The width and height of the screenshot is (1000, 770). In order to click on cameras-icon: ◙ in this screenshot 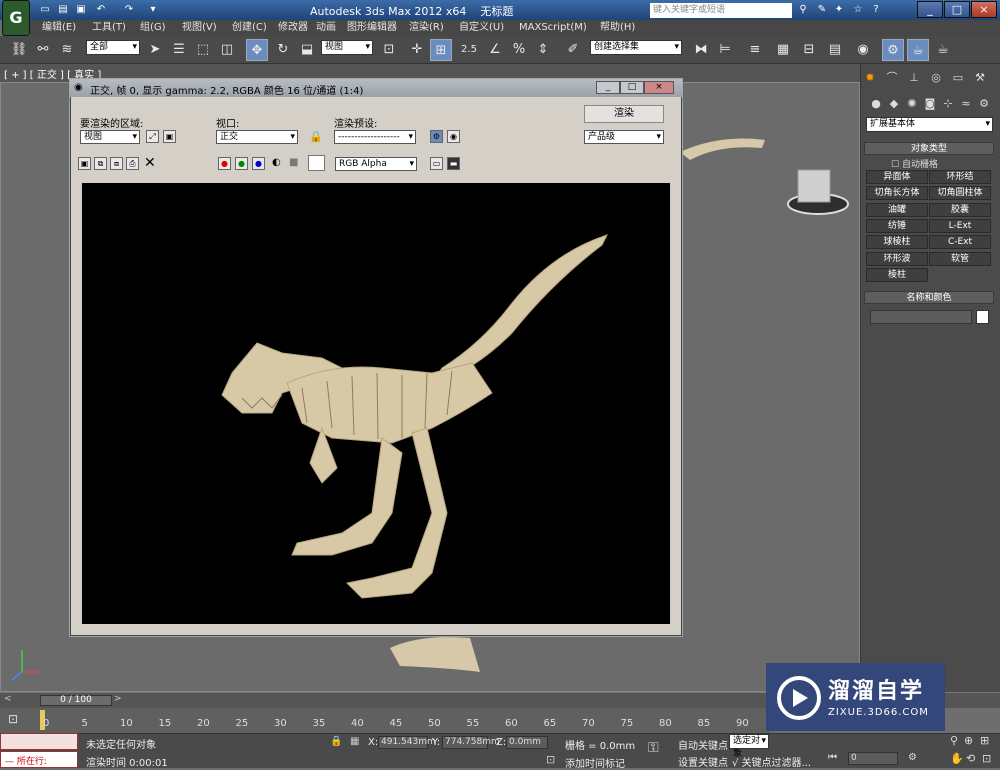, I will do `click(930, 104)`.